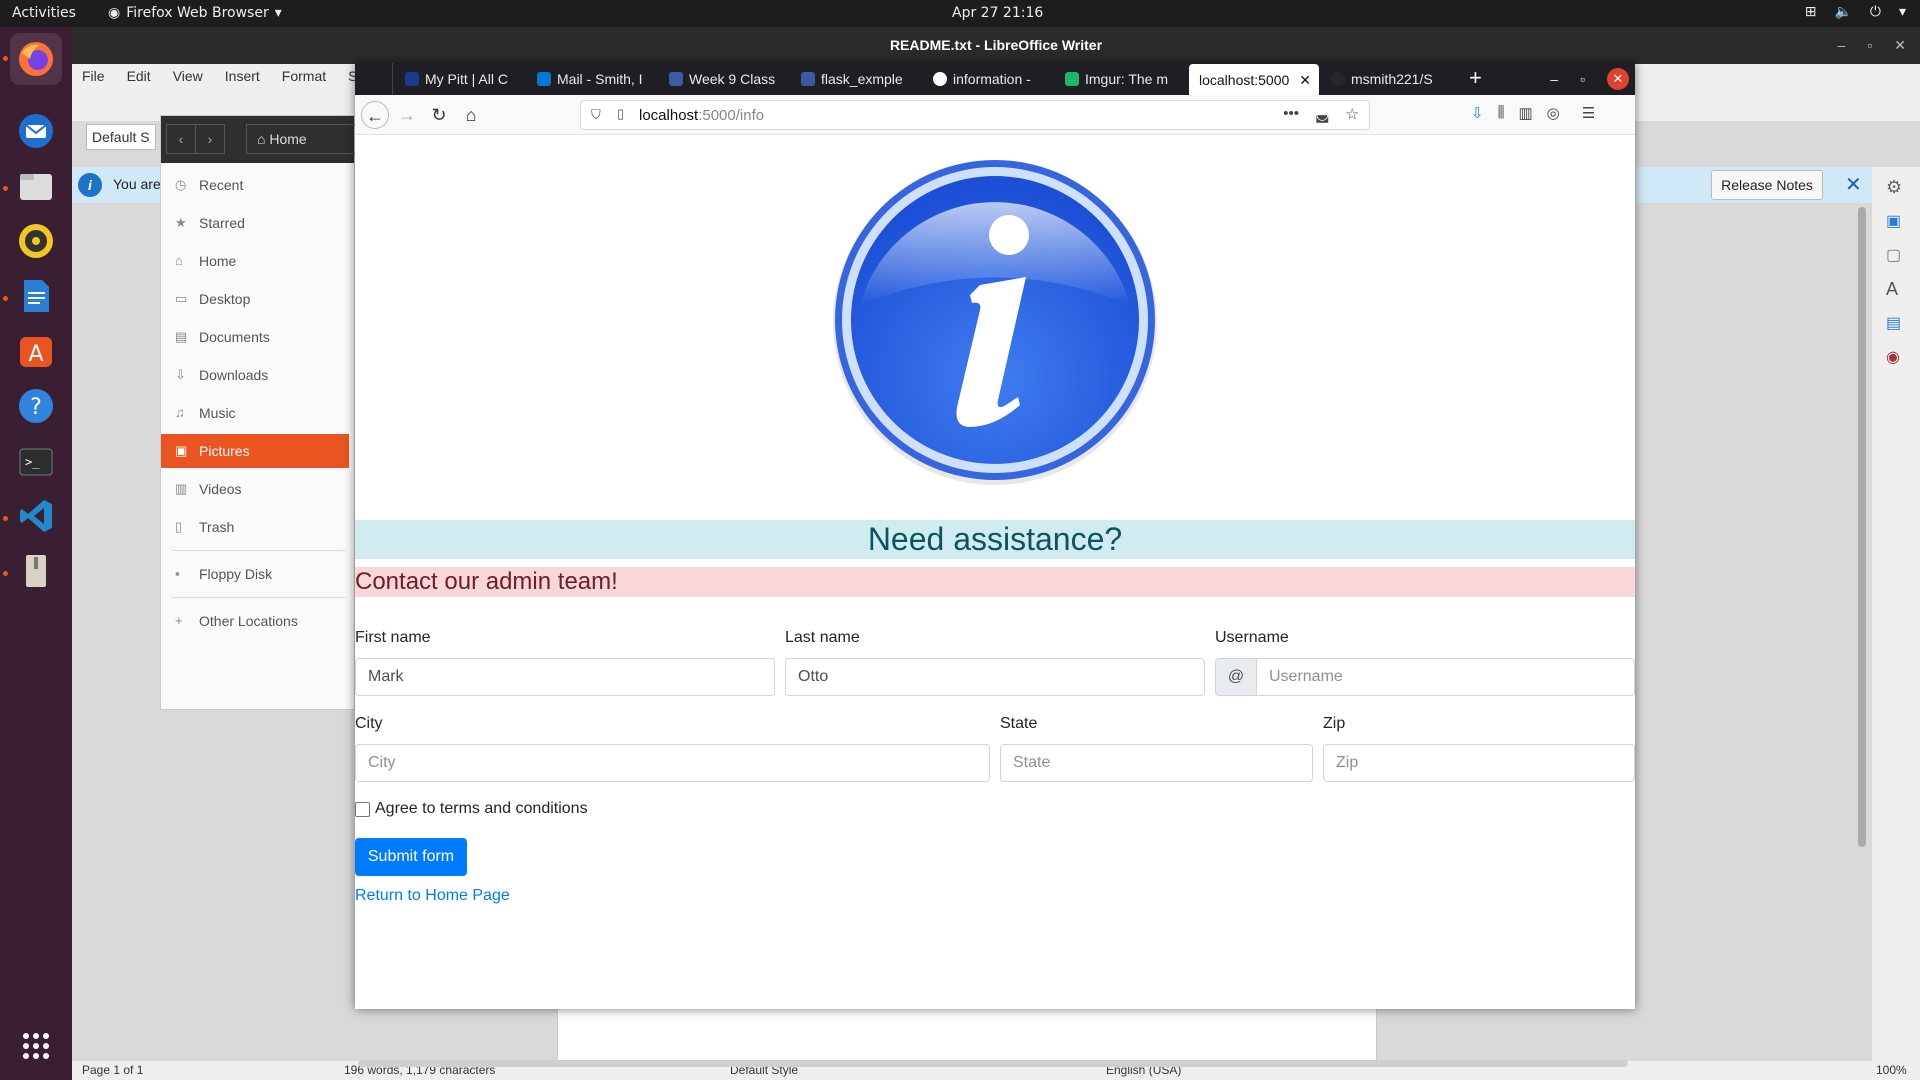  What do you see at coordinates (432, 896) in the screenshot?
I see `return-home-link: Return to Home Page` at bounding box center [432, 896].